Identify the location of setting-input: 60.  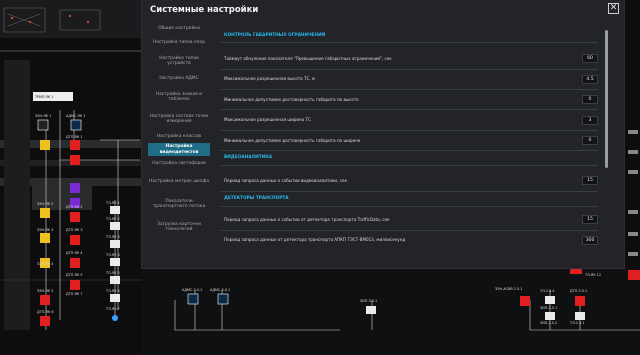
(590, 58).